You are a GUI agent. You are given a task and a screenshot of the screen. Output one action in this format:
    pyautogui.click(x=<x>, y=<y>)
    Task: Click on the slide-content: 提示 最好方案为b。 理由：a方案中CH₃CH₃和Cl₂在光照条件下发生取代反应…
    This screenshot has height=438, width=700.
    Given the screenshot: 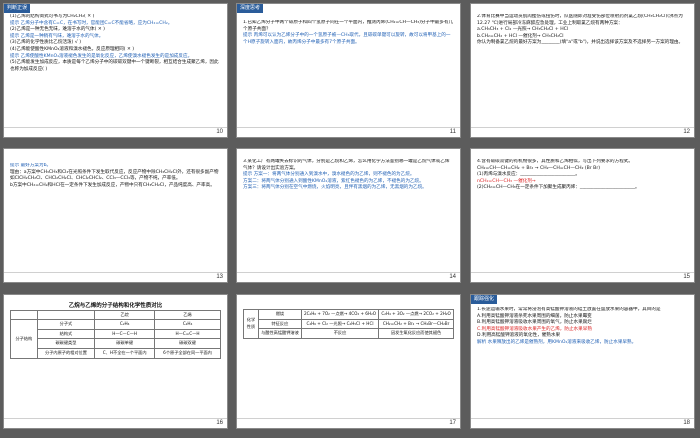 What is the action you would take?
    pyautogui.click(x=115, y=217)
    